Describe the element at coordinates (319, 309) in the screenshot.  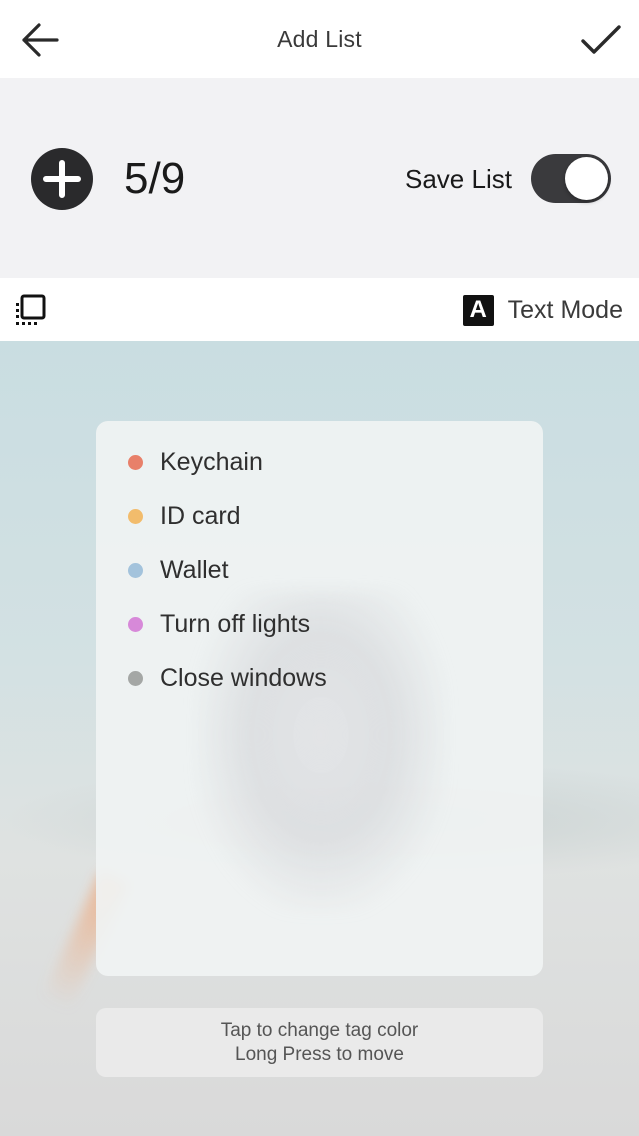
I see `mode-toolbar: A Text Mode` at that location.